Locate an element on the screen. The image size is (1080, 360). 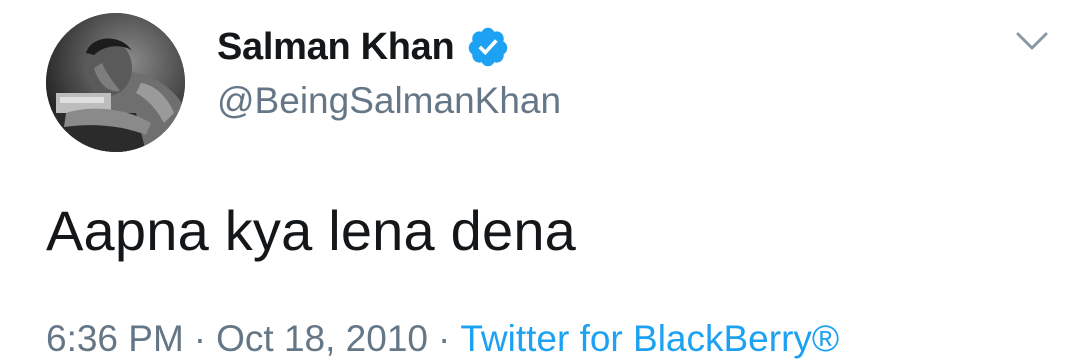
tweet-source-link: Twitter for BlackBerry® is located at coordinates (649, 338).